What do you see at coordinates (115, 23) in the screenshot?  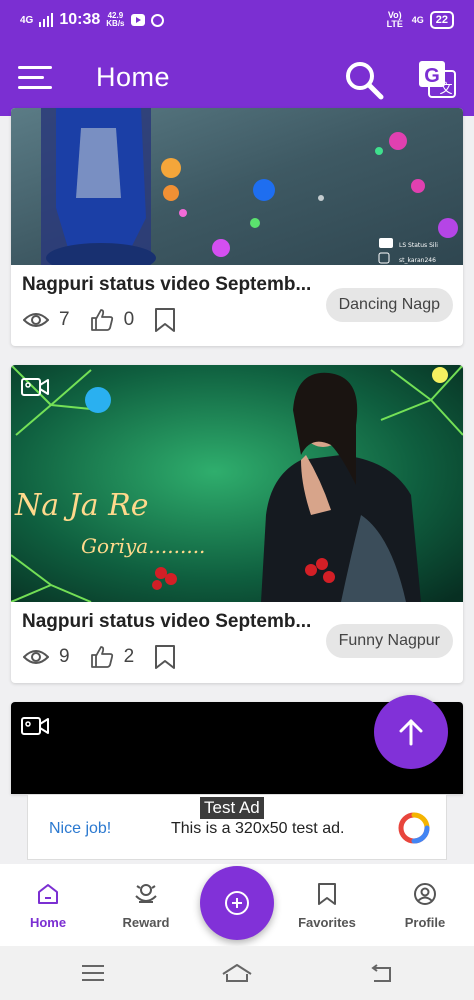 I see `speed-unit: KB/s` at bounding box center [115, 23].